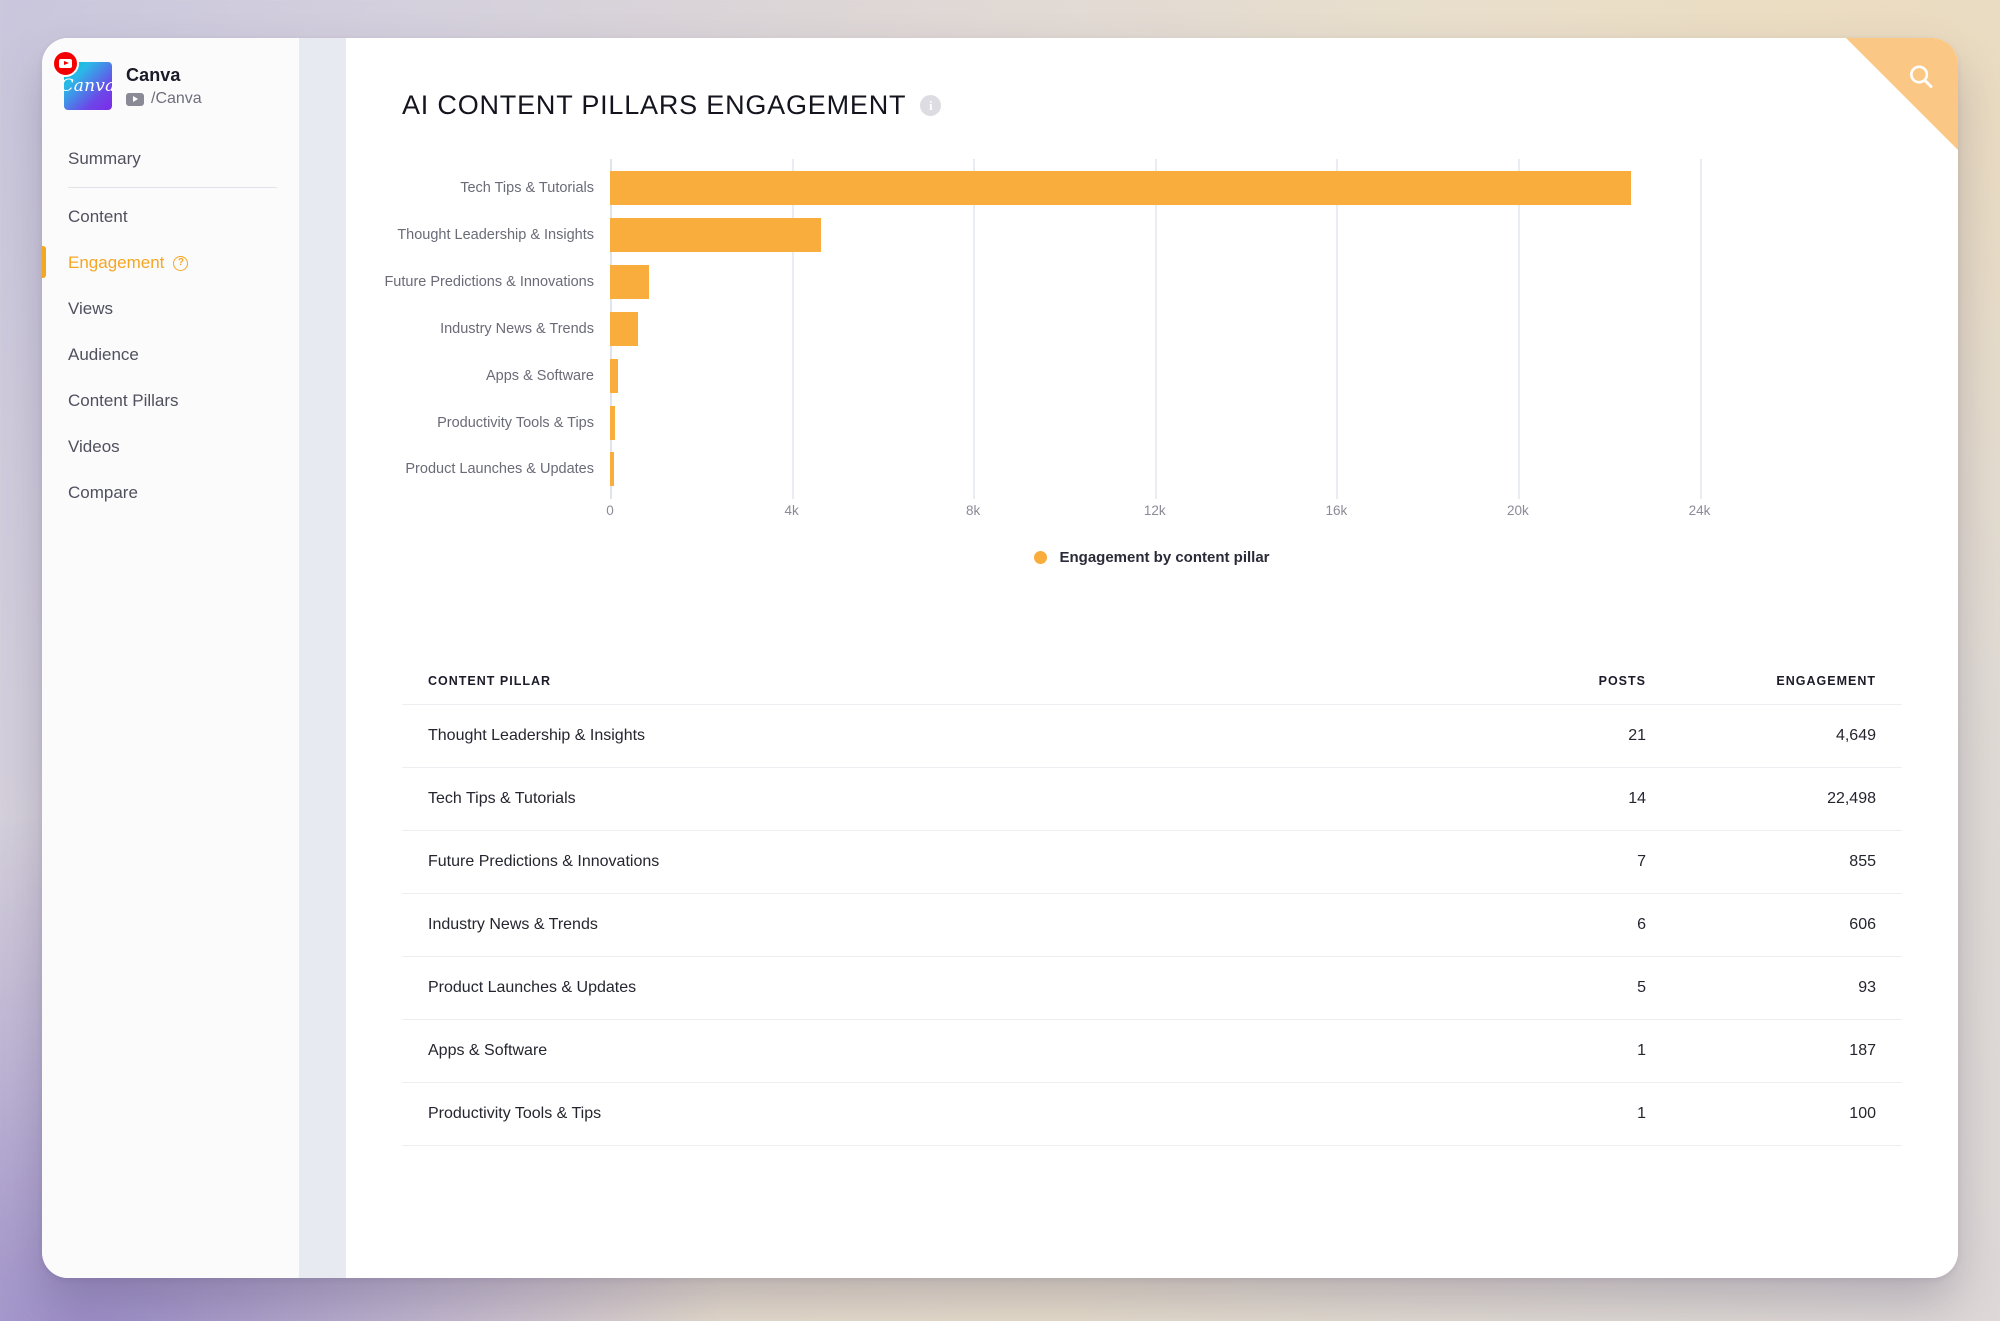  I want to click on col-header-posts: POSTS, so click(1567, 689).